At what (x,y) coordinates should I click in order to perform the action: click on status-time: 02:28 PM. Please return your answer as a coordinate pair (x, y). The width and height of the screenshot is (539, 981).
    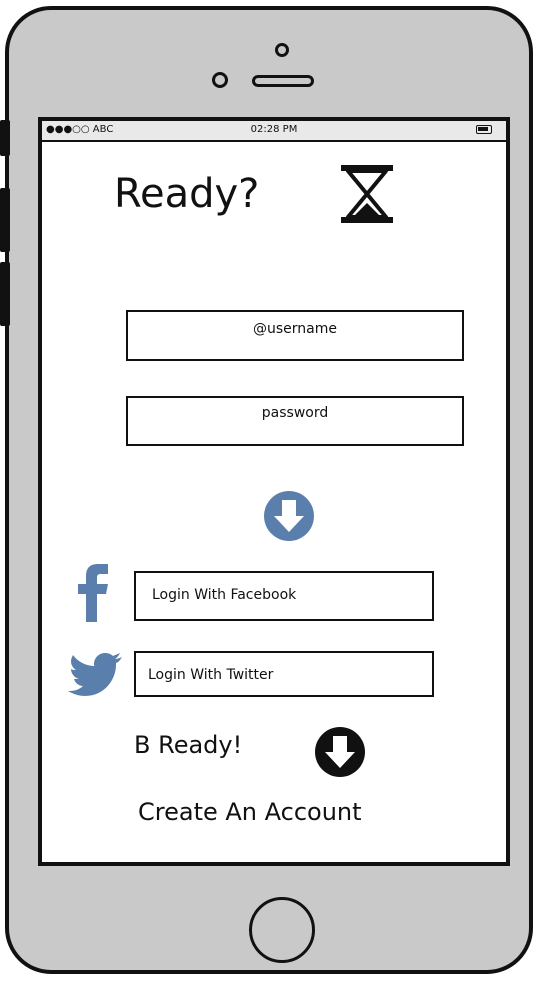
    Looking at the image, I should click on (274, 129).